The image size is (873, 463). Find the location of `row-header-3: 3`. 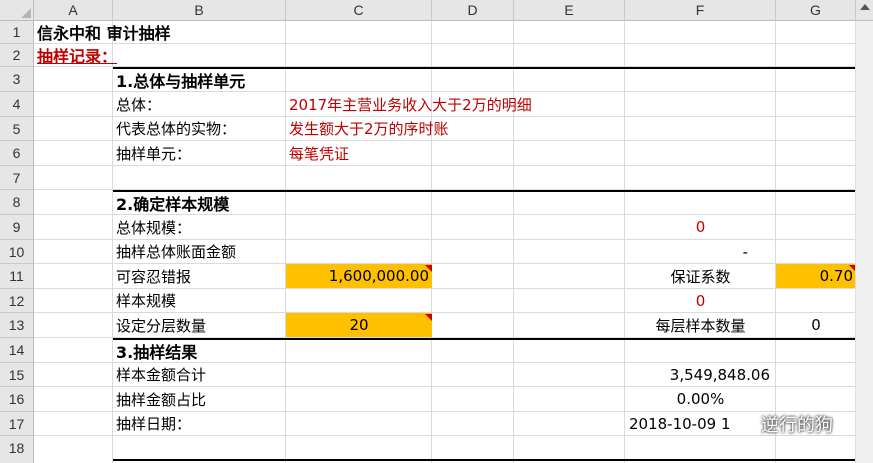

row-header-3: 3 is located at coordinates (17, 79).